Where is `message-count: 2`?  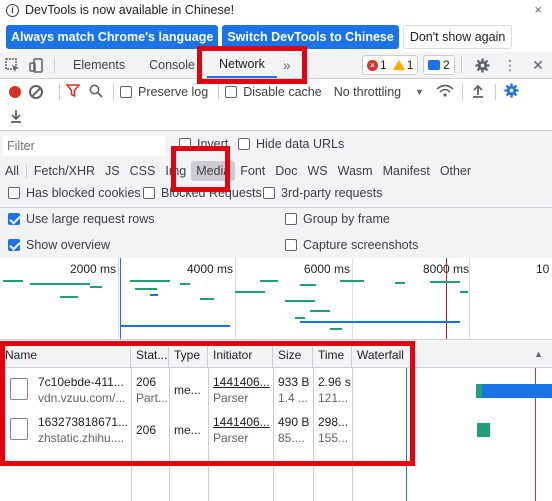
message-count: 2 is located at coordinates (446, 65).